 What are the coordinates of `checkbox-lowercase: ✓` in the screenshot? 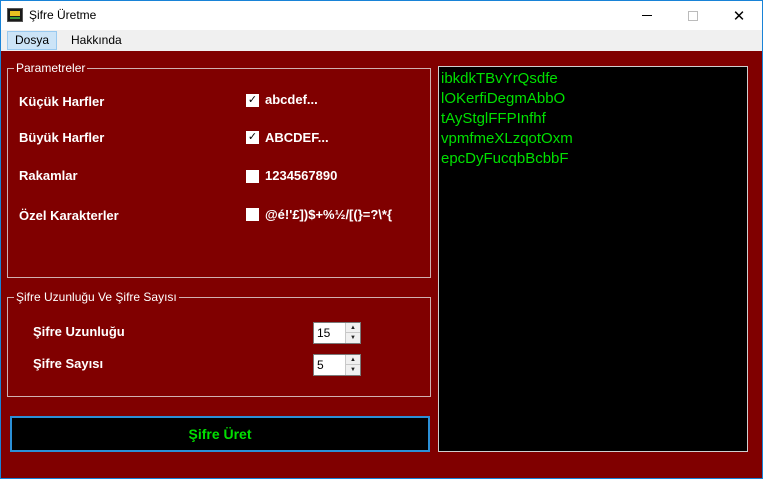 It's located at (252, 100).